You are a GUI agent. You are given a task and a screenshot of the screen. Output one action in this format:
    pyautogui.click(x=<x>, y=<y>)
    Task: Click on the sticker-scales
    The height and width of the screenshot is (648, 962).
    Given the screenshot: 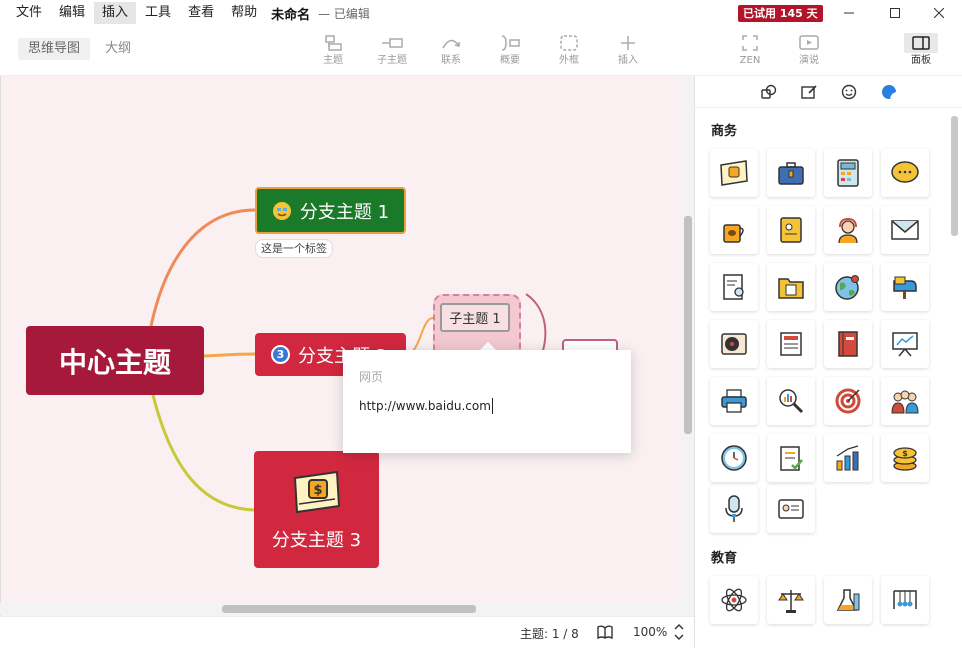 What is the action you would take?
    pyautogui.click(x=791, y=600)
    